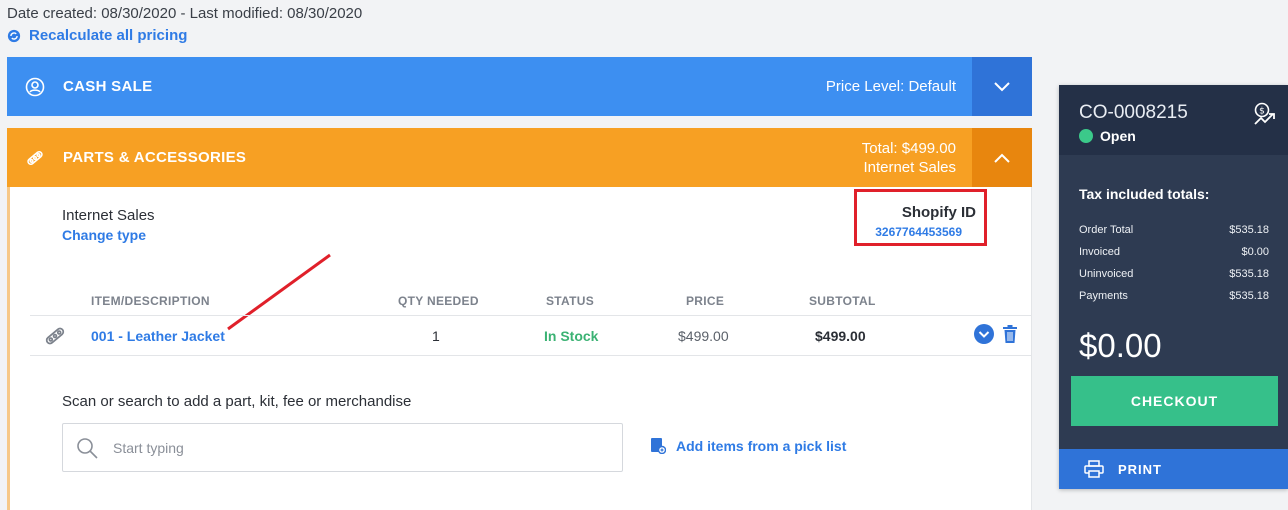 This screenshot has height=510, width=1288. What do you see at coordinates (890, 86) in the screenshot?
I see `price-level: Price Level: Default` at bounding box center [890, 86].